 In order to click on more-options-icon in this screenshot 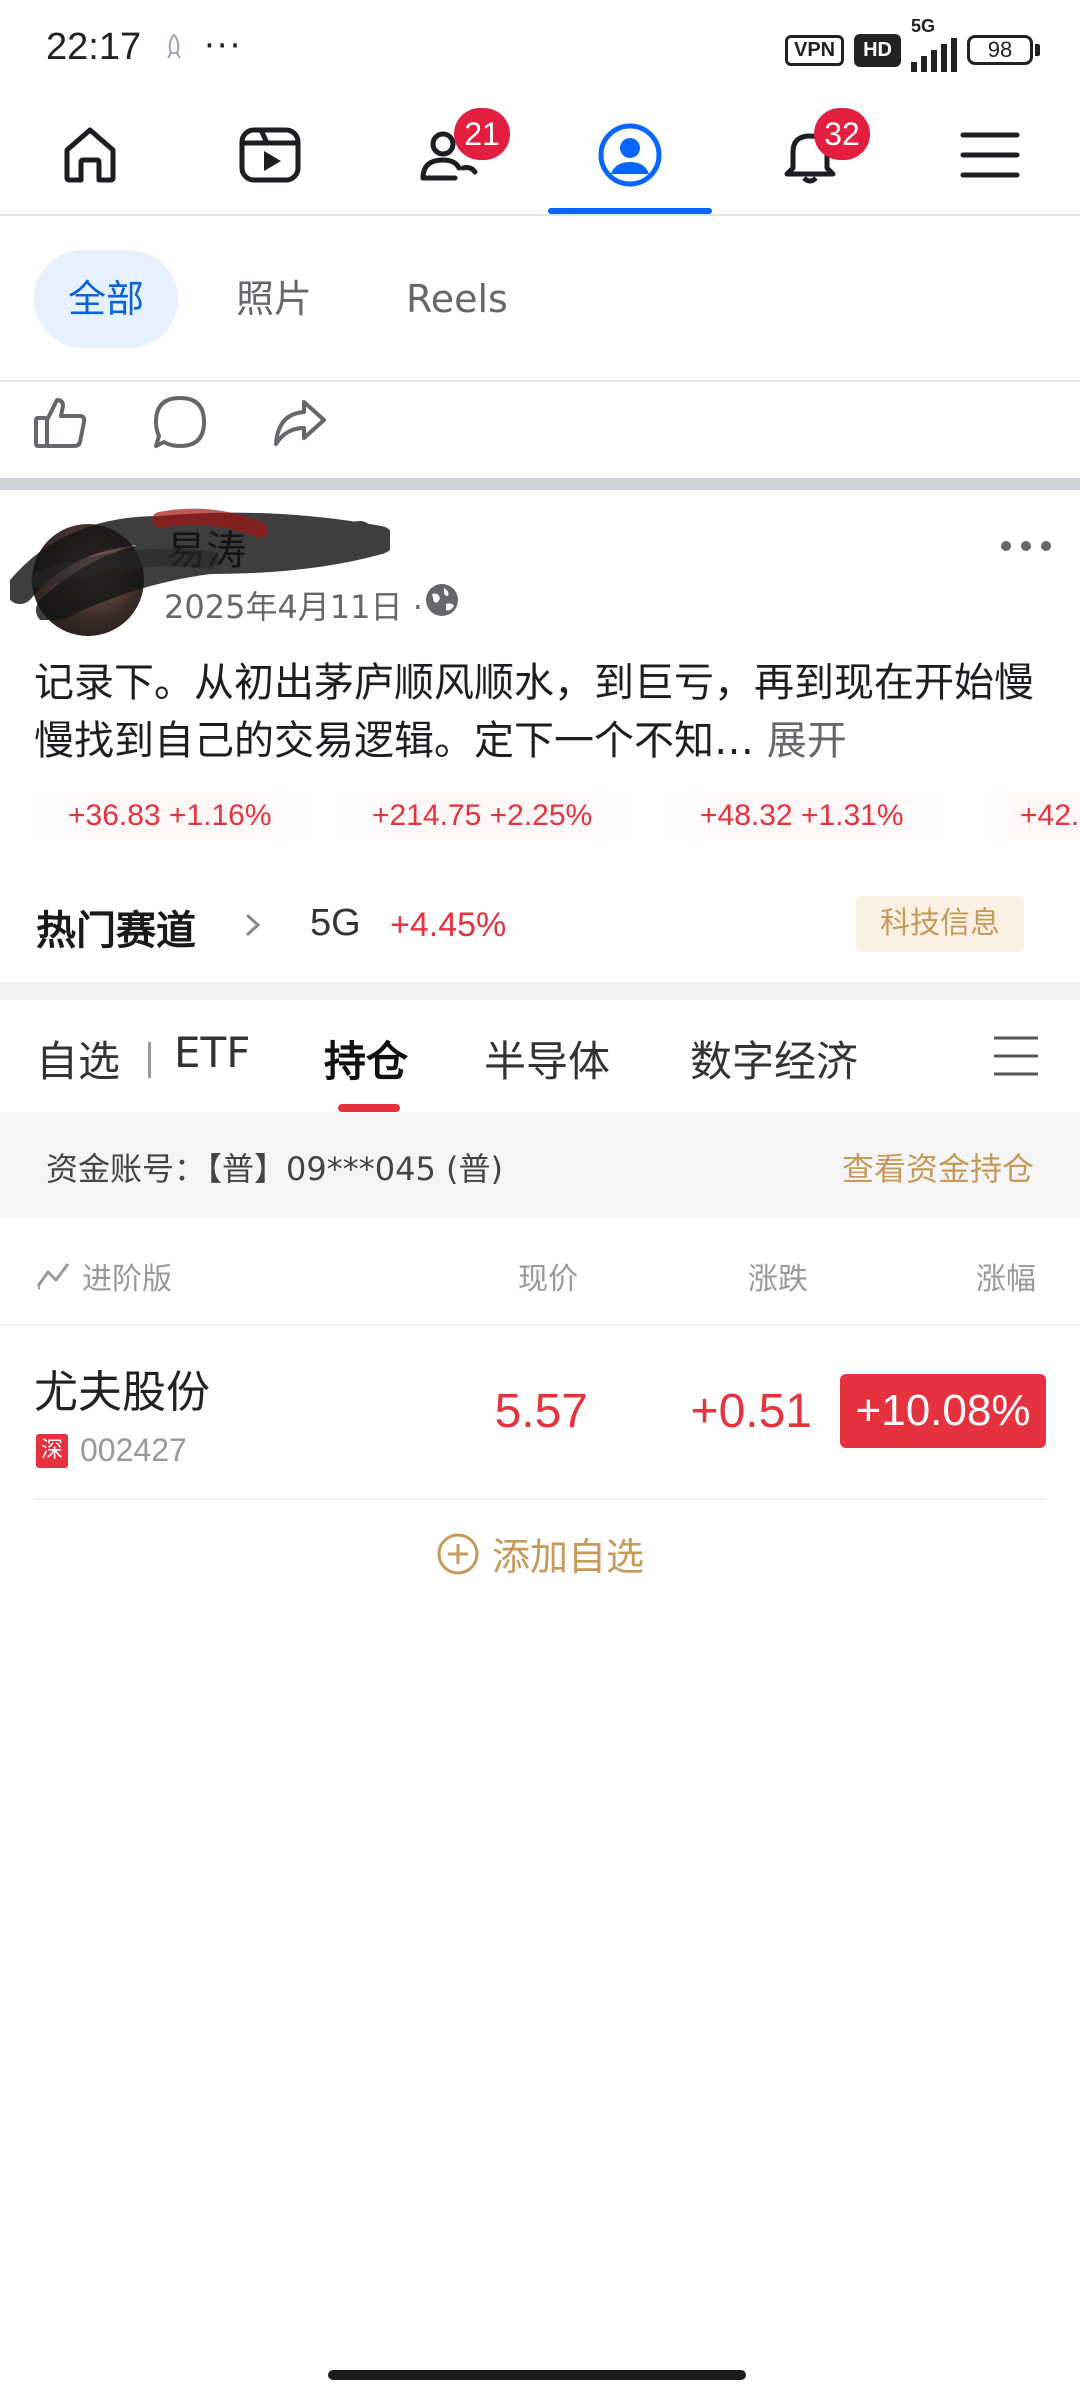, I will do `click(1026, 546)`.